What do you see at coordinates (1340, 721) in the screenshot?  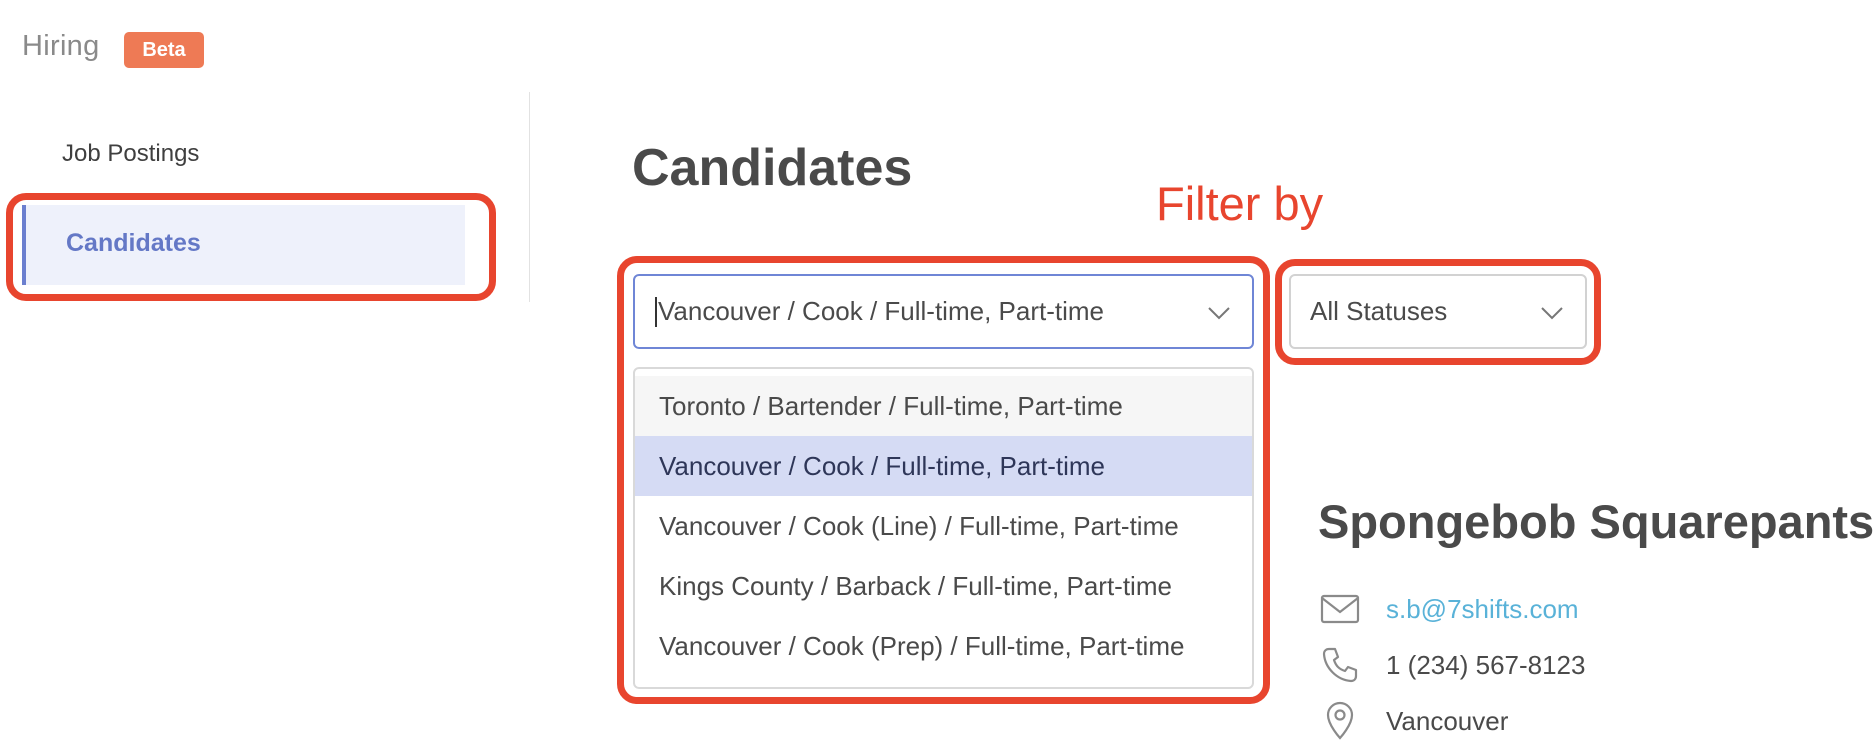 I see `location-pin-icon` at bounding box center [1340, 721].